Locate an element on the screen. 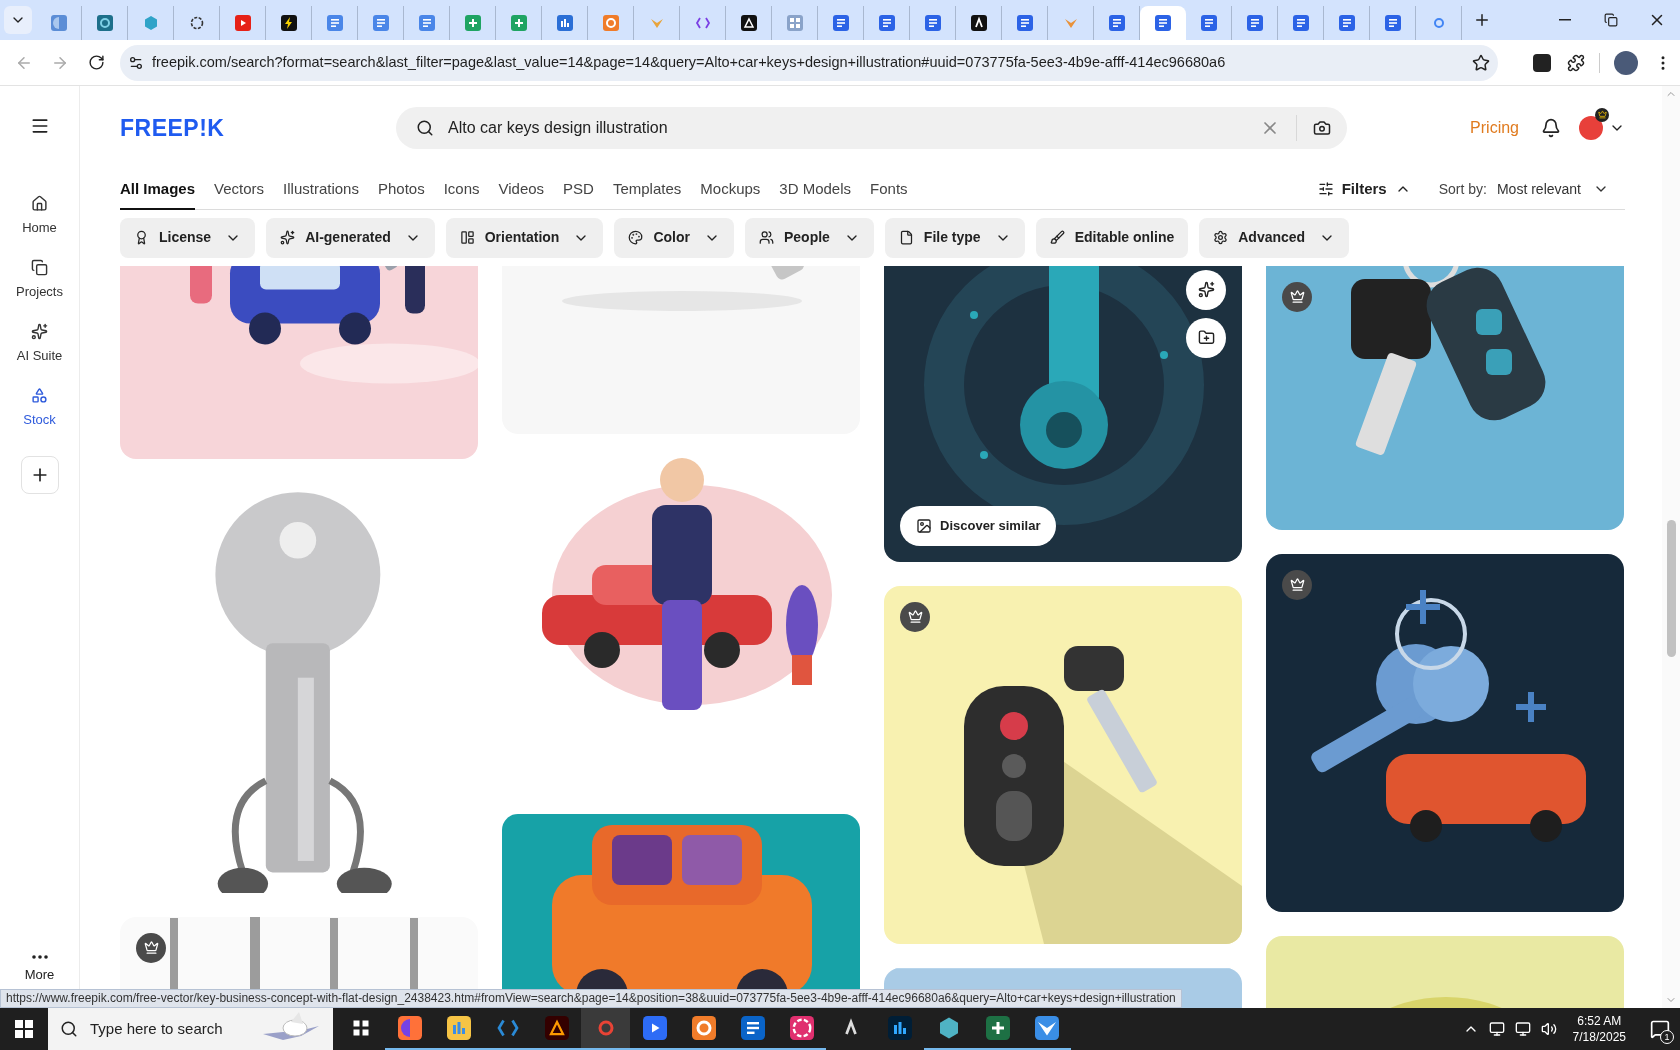 The image size is (1680, 1050). layout-icon is located at coordinates (467, 238).